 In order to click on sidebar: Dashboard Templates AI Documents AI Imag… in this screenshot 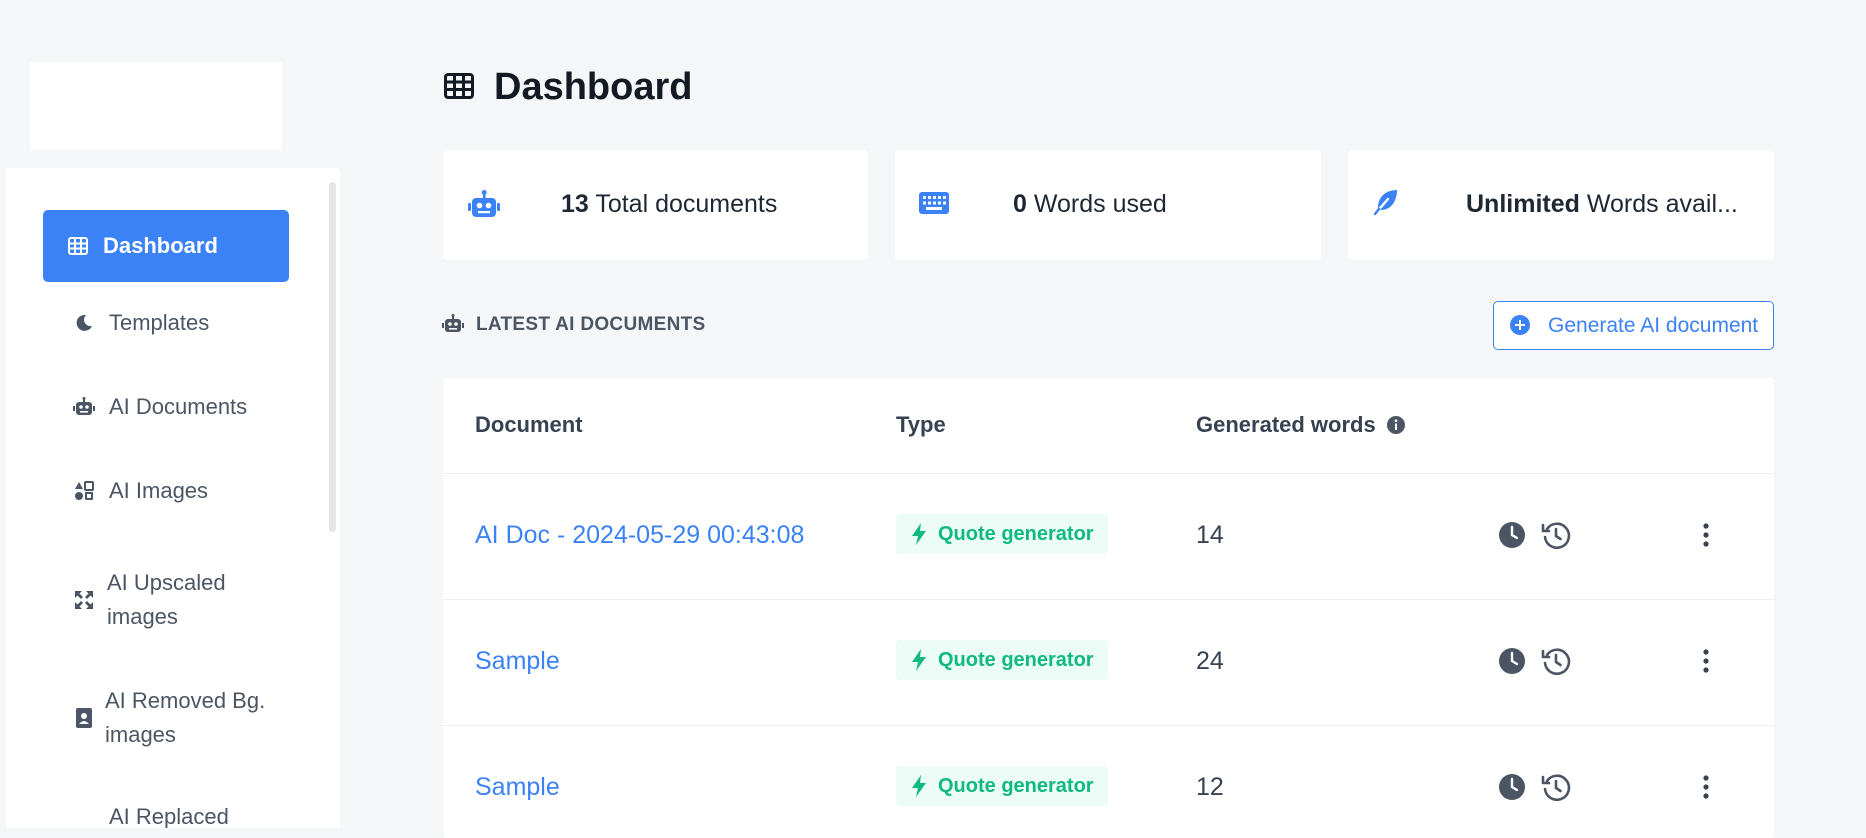, I will do `click(173, 498)`.